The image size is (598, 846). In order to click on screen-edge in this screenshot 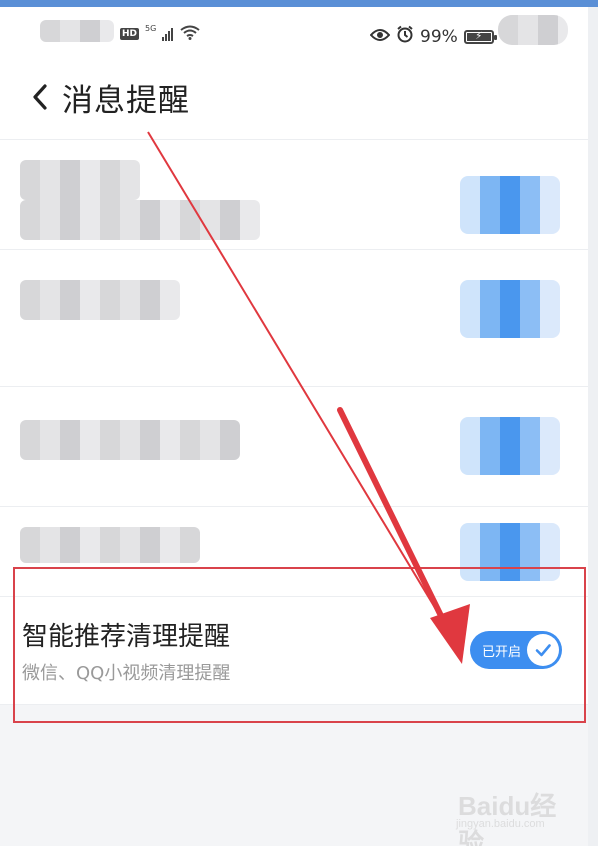, I will do `click(593, 426)`.